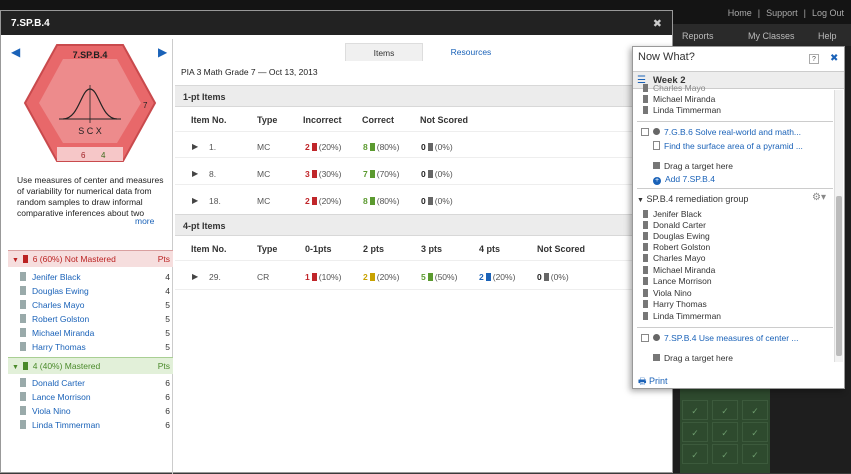 This screenshot has height=474, width=851. What do you see at coordinates (642, 381) in the screenshot?
I see `printer-icon: 🖶` at bounding box center [642, 381].